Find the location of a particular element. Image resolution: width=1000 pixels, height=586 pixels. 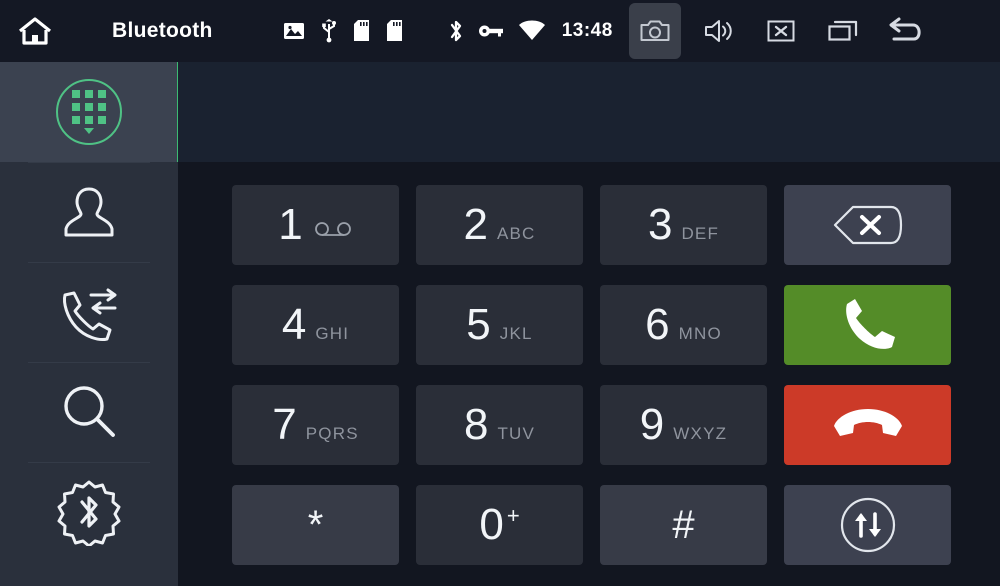

vpn-key-icon is located at coordinates (491, 31).